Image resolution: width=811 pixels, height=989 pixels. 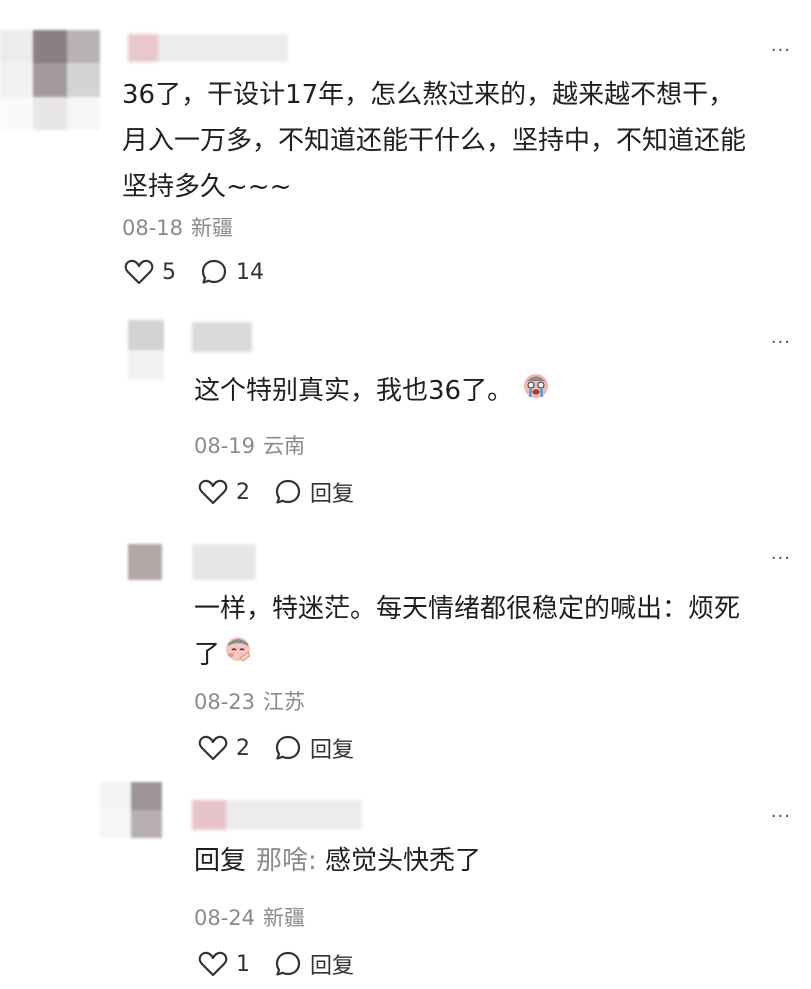 I want to click on comment-meta: 08-24 新疆, so click(x=249, y=917).